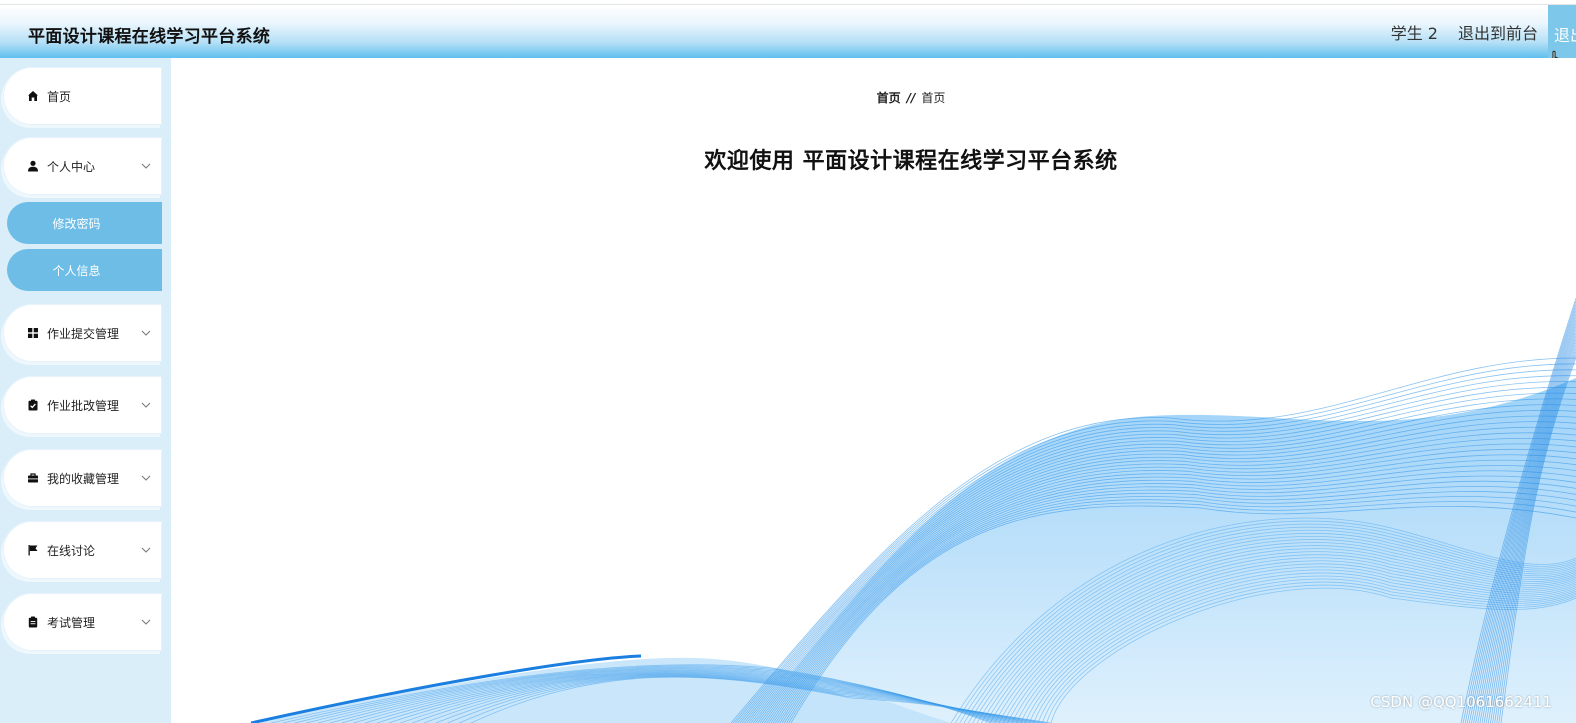  Describe the element at coordinates (1498, 32) in the screenshot. I see `back-to-front-link: 退出到前台` at that location.